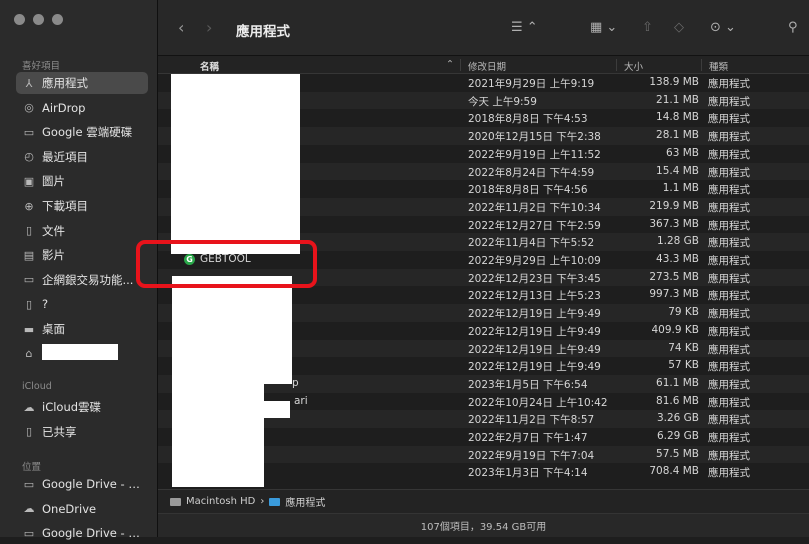 This screenshot has height=544, width=809. I want to click on path-folder: 應用程式, so click(305, 501).